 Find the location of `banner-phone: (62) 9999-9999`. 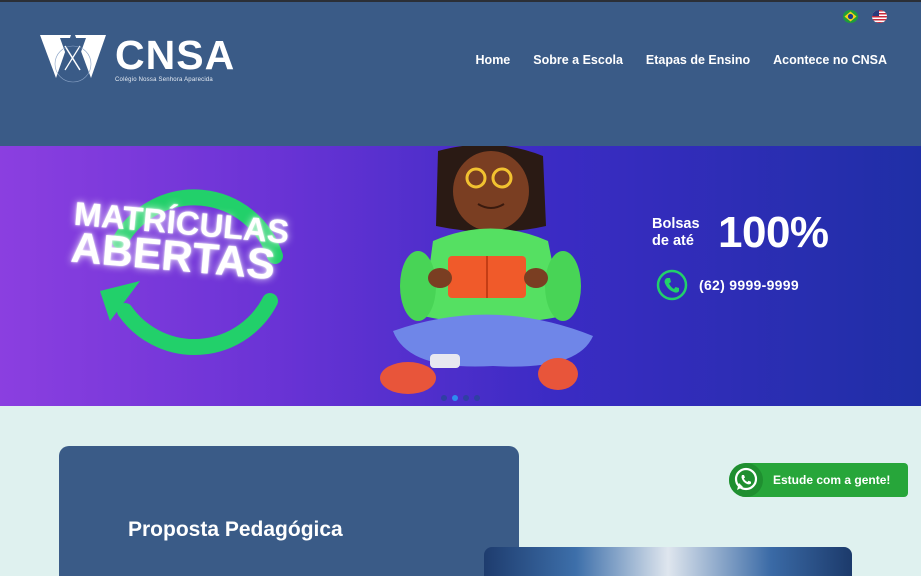

banner-phone: (62) 9999-9999 is located at coordinates (727, 285).